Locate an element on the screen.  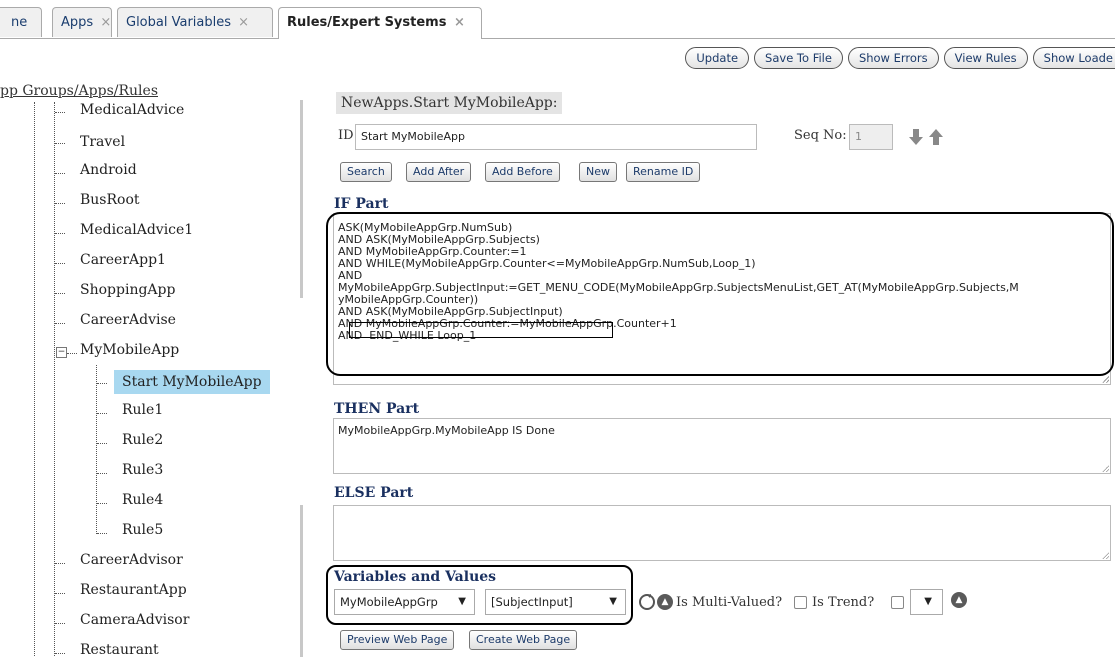
trend-select: ▼ is located at coordinates (926, 602).